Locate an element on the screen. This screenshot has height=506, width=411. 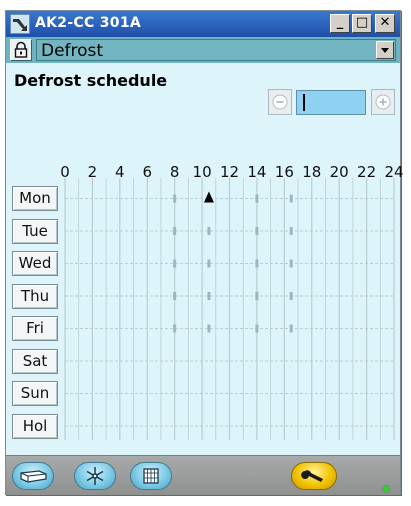
schedule-cursor-marker is located at coordinates (208, 197).